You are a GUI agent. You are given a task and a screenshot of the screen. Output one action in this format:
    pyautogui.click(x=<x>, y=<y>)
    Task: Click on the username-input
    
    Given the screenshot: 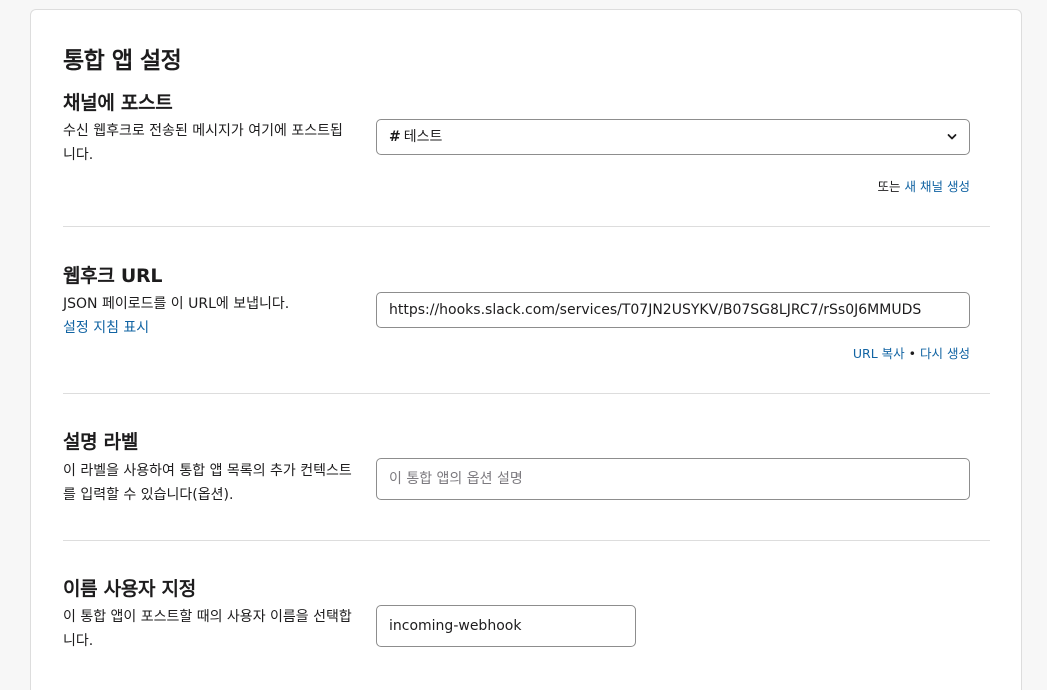 What is the action you would take?
    pyautogui.click(x=506, y=626)
    